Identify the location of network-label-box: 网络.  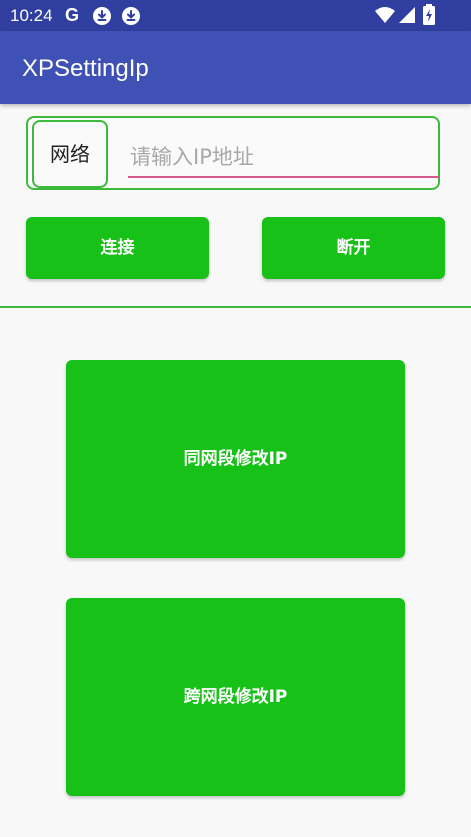
(70, 154).